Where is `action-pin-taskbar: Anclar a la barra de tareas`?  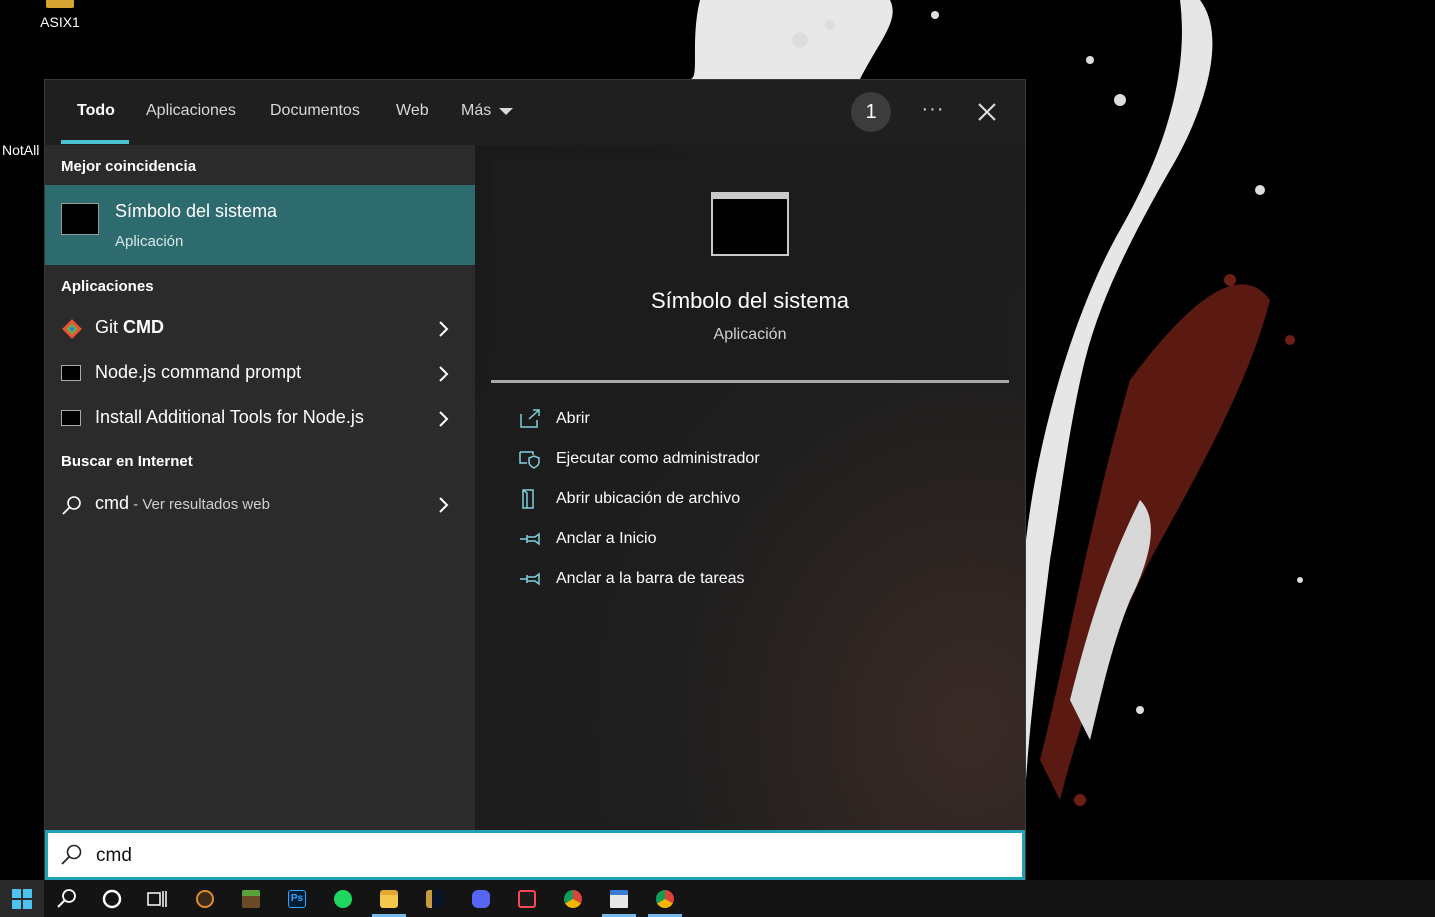
action-pin-taskbar: Anclar a la barra de tareas is located at coordinates (741, 579).